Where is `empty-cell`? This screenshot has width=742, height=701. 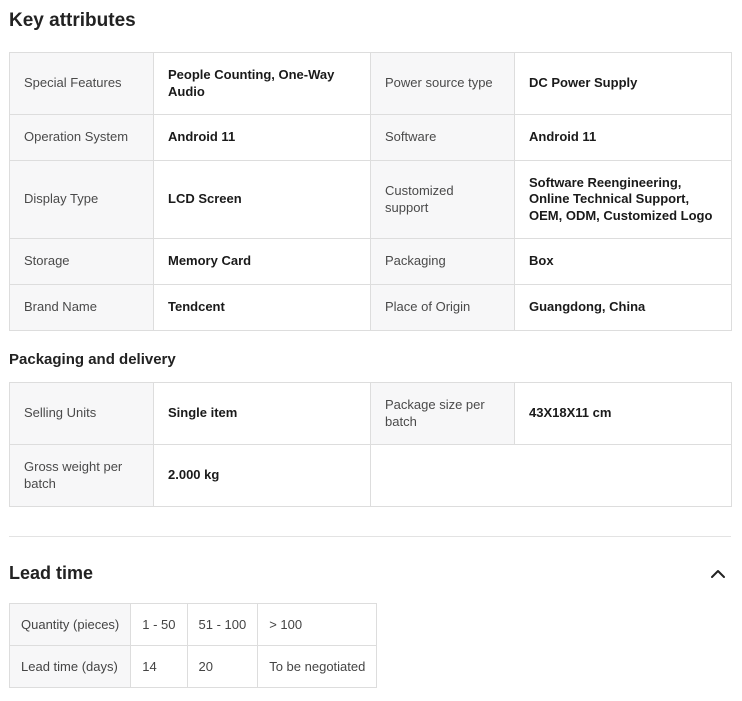 empty-cell is located at coordinates (551, 475).